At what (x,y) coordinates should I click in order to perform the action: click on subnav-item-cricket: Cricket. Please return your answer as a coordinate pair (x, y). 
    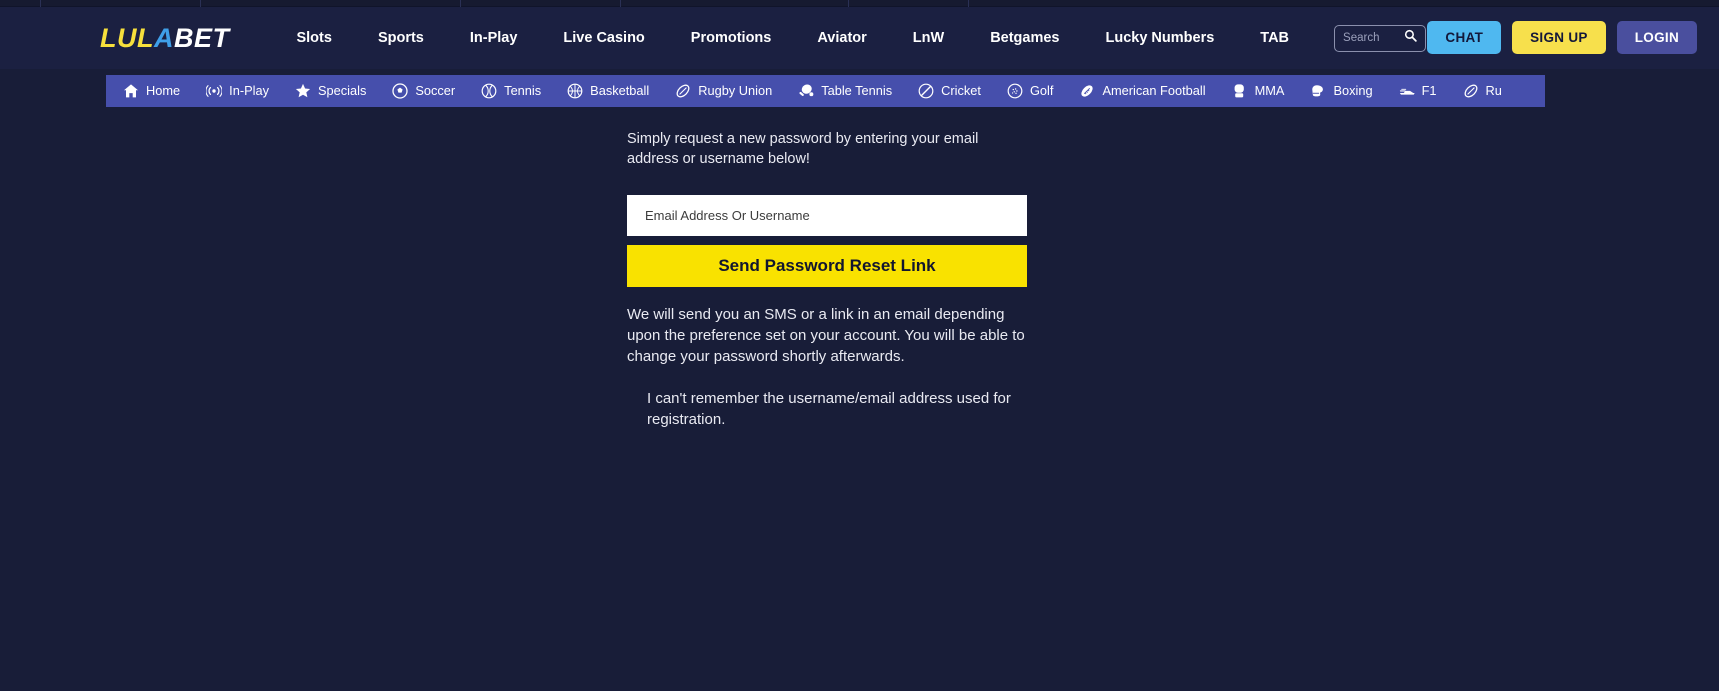
    Looking at the image, I should click on (949, 91).